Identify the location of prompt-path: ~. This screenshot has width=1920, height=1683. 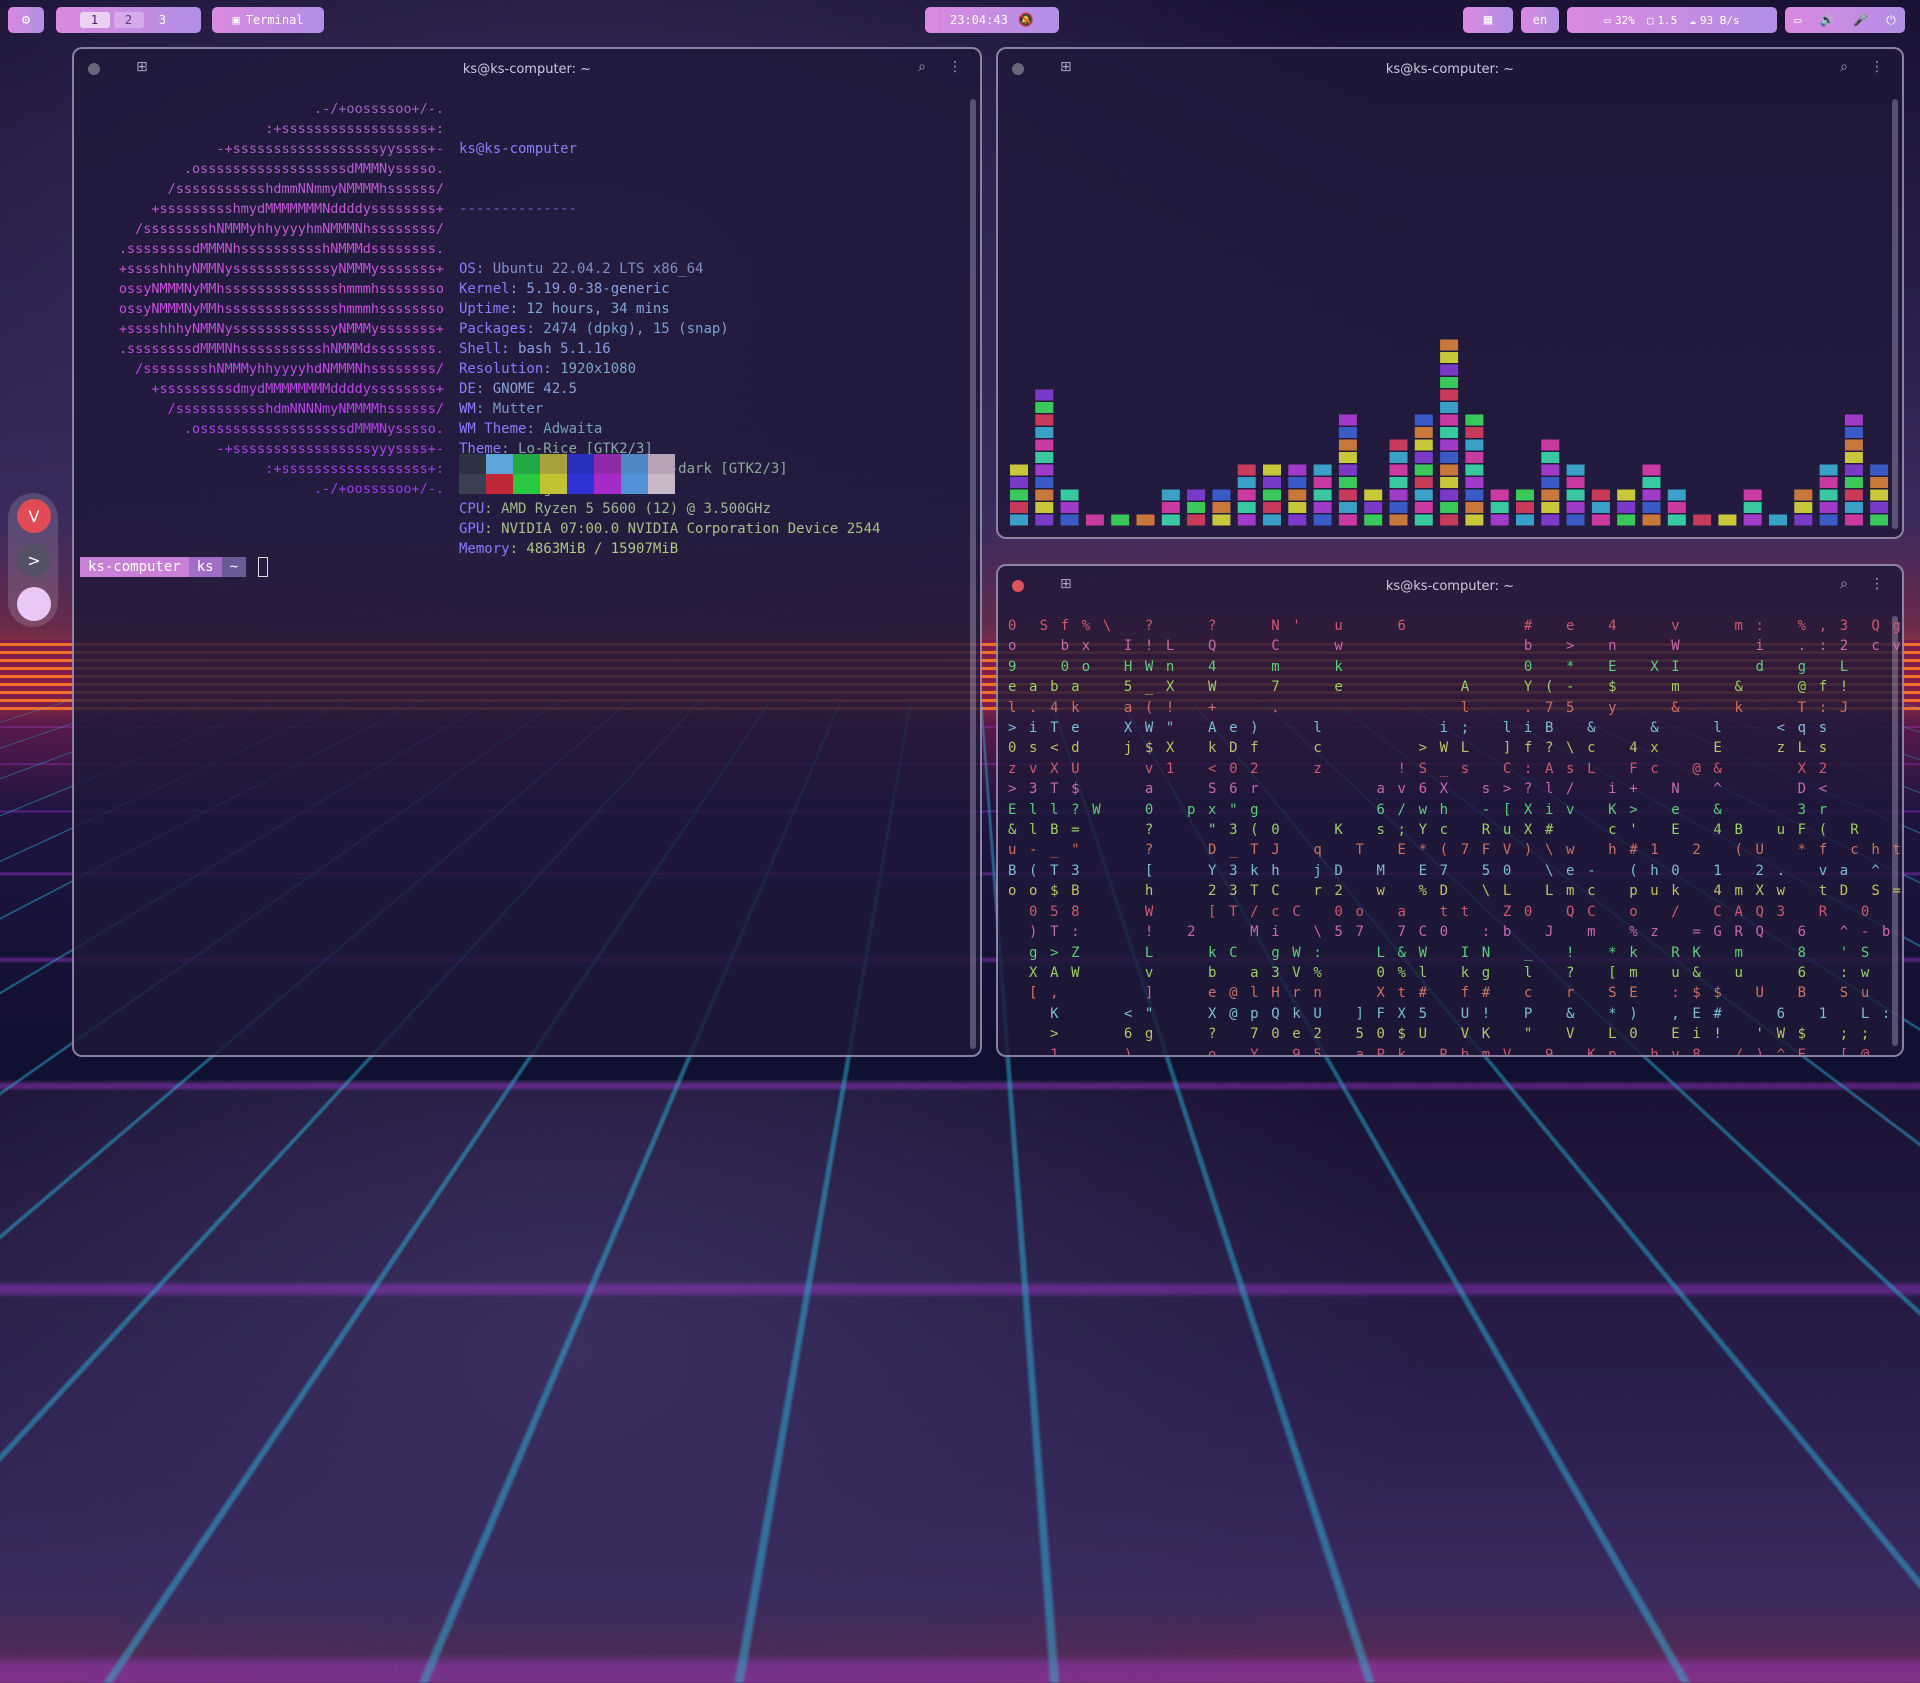
(234, 567).